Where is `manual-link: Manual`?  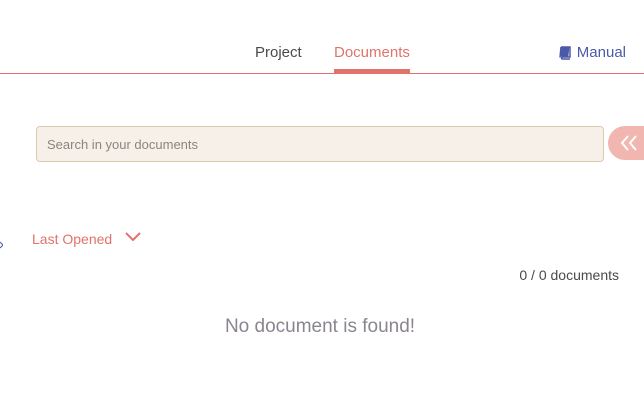 manual-link: Manual is located at coordinates (592, 53).